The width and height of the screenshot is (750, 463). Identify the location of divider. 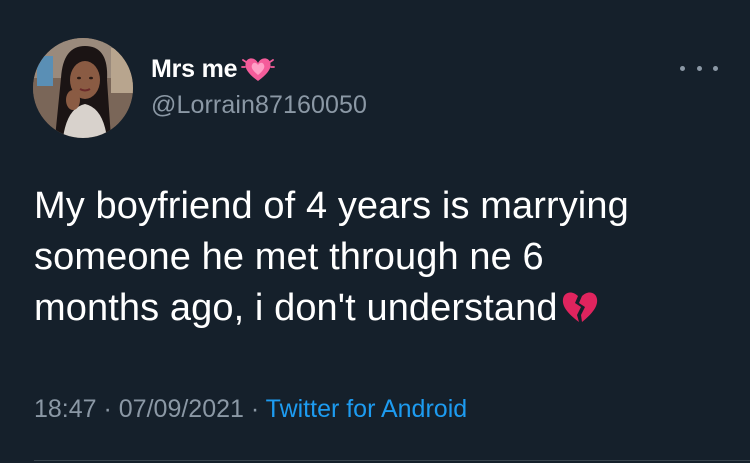
(392, 460).